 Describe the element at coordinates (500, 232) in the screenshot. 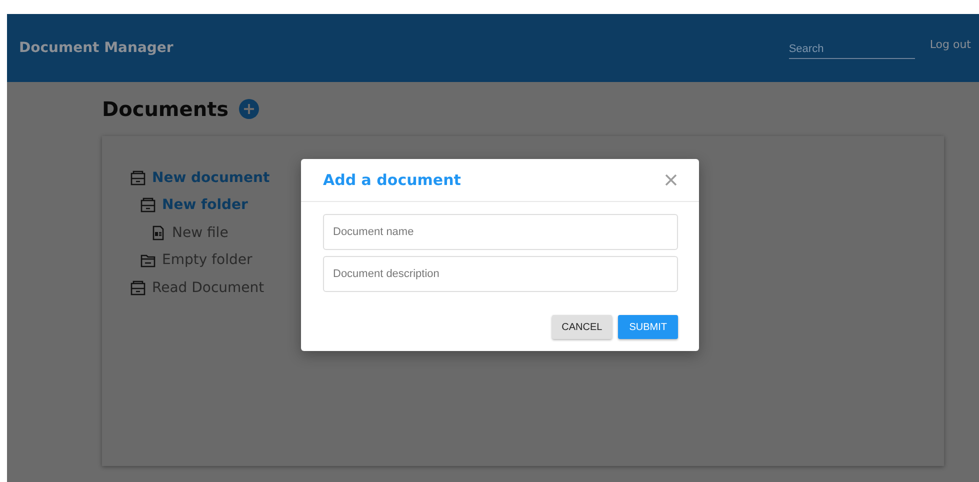

I see `text-field: Document name` at that location.